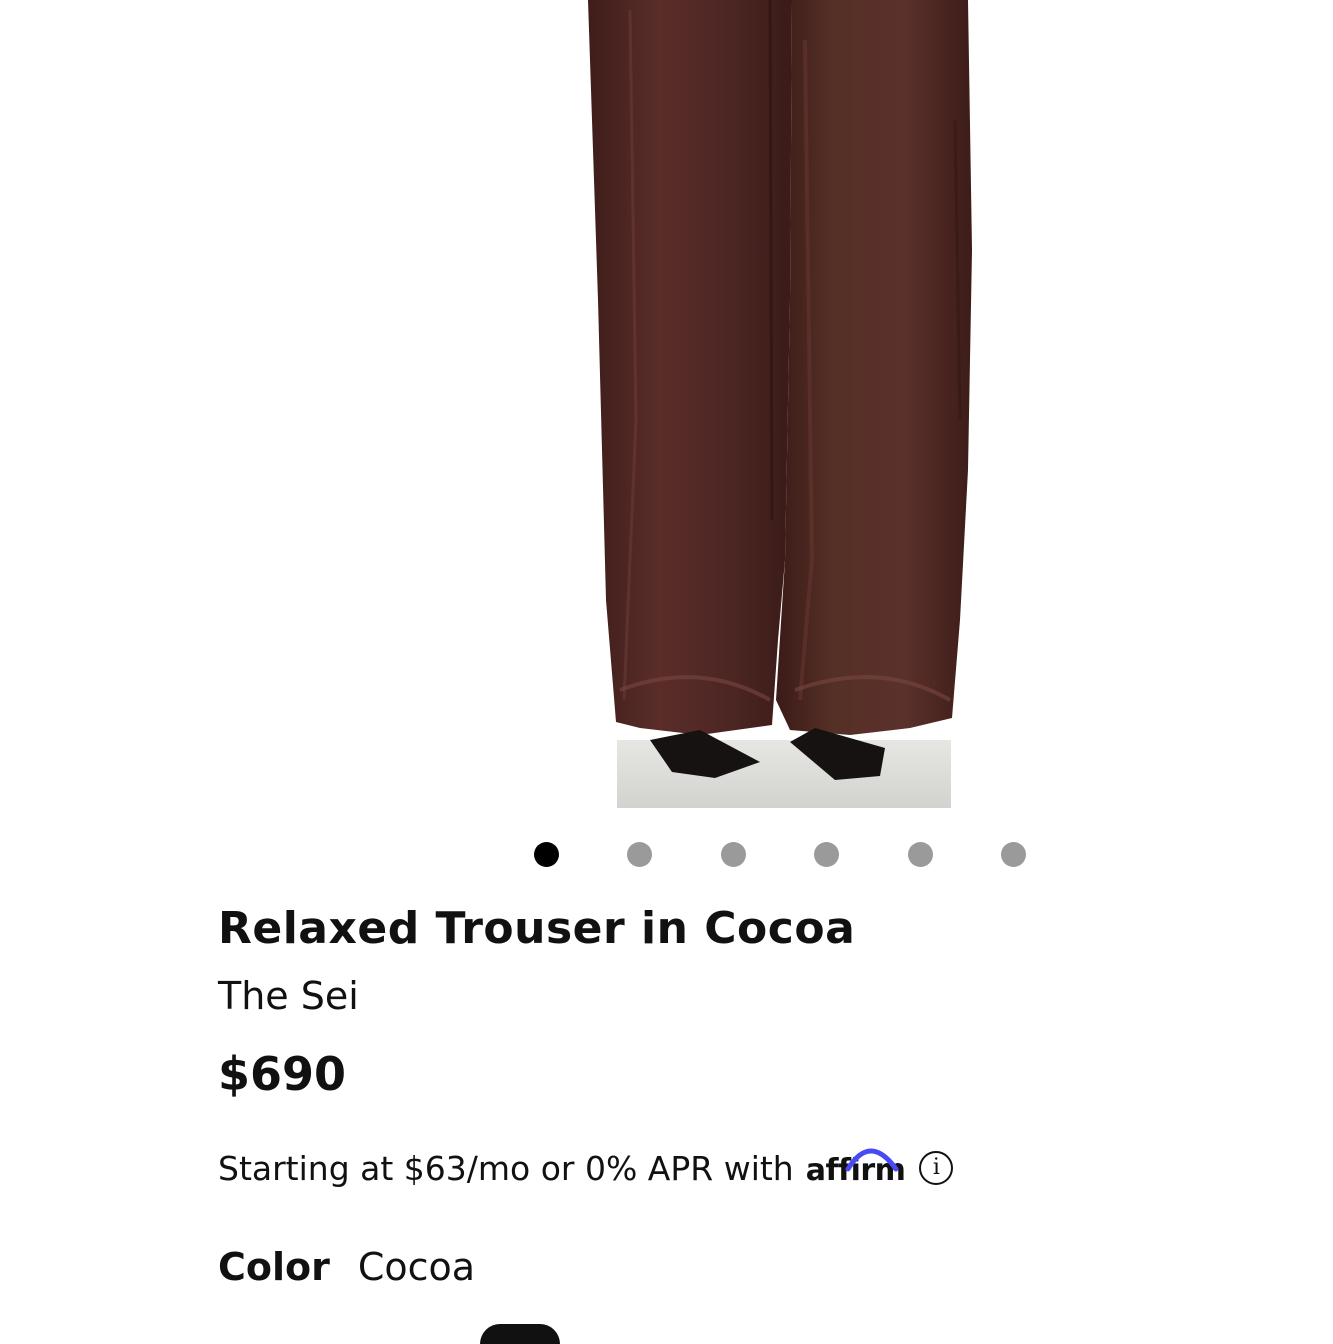 The image size is (1333, 1344). What do you see at coordinates (288, 996) in the screenshot?
I see `brand-name: The Sei` at bounding box center [288, 996].